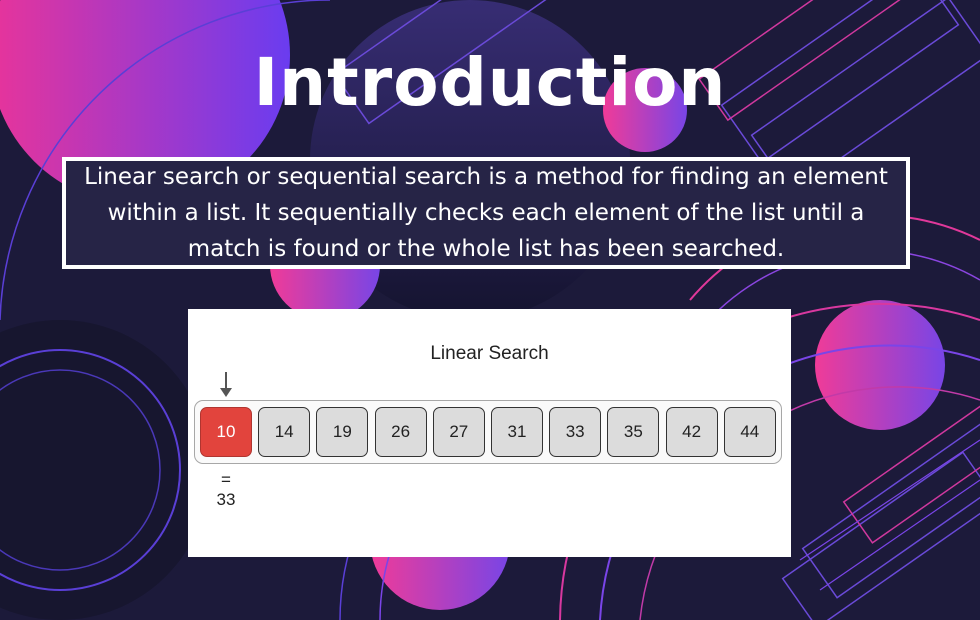  Describe the element at coordinates (342, 432) in the screenshot. I see `array-cell: 19` at that location.